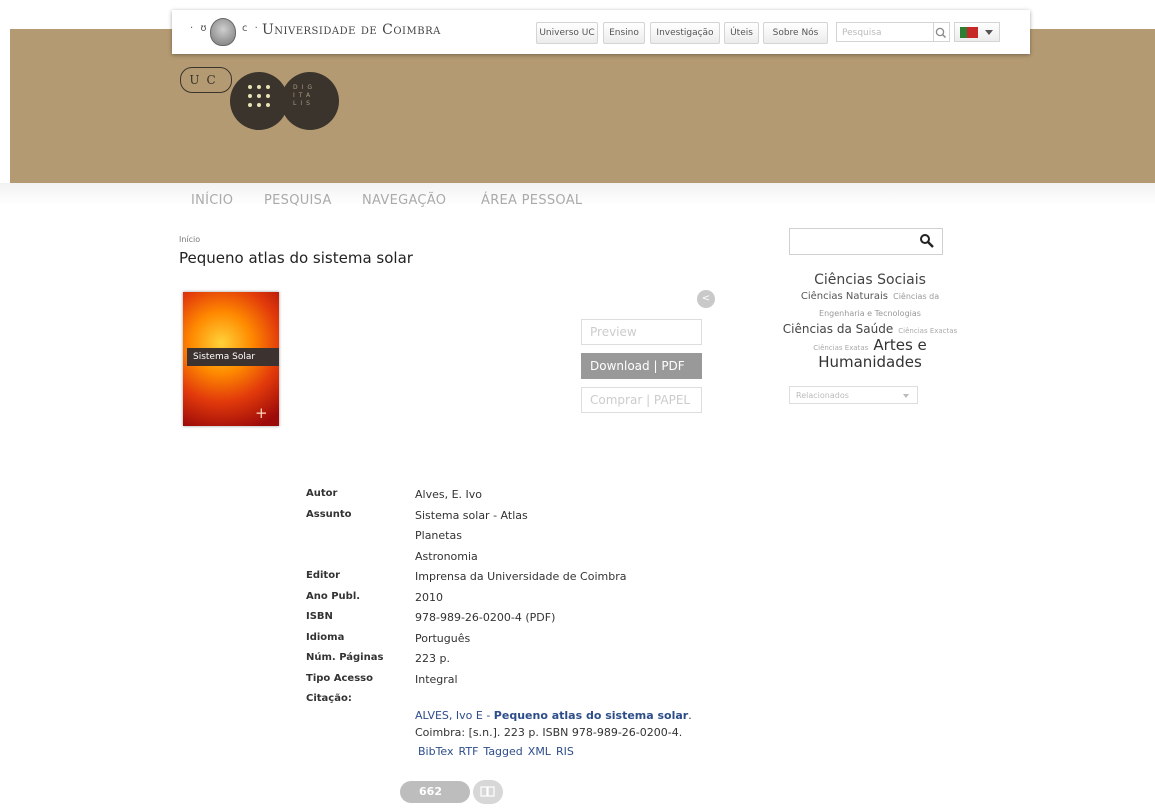 The image size is (1155, 808). Describe the element at coordinates (741, 33) in the screenshot. I see `uteis-button: Úteis` at that location.